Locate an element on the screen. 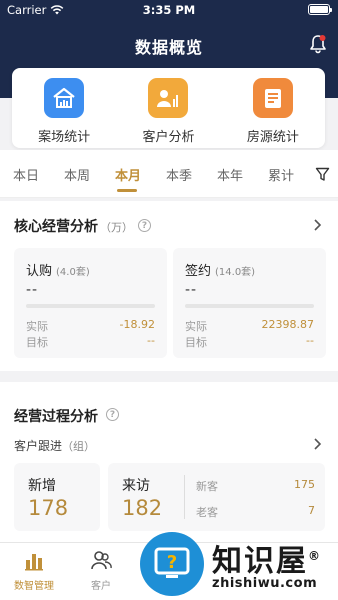 The width and height of the screenshot is (338, 600). tab-data-management: 数智管理 is located at coordinates (34, 570).